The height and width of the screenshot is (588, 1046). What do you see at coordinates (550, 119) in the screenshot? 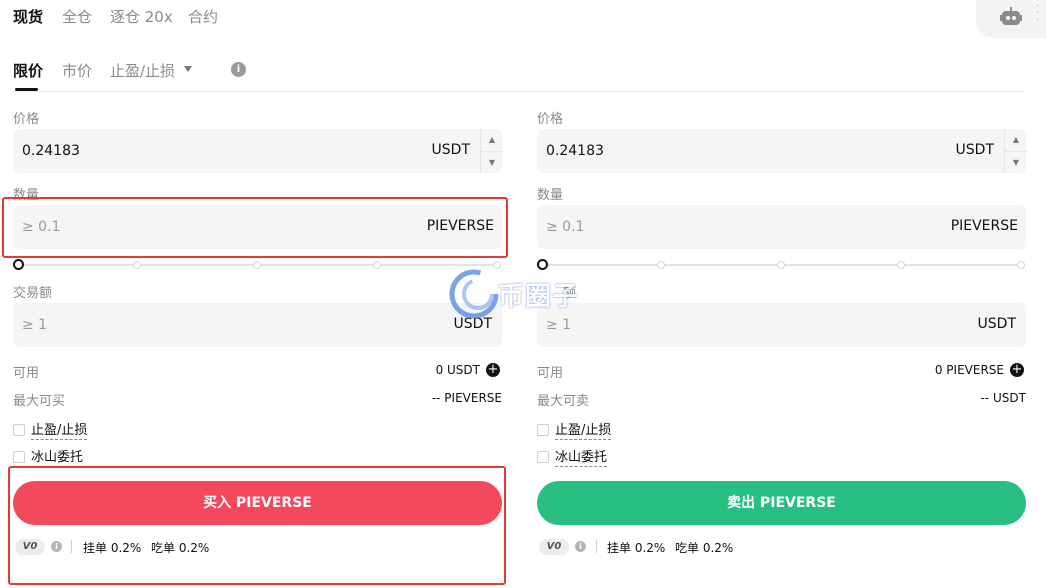
I see `sell-price-label: 价格` at bounding box center [550, 119].